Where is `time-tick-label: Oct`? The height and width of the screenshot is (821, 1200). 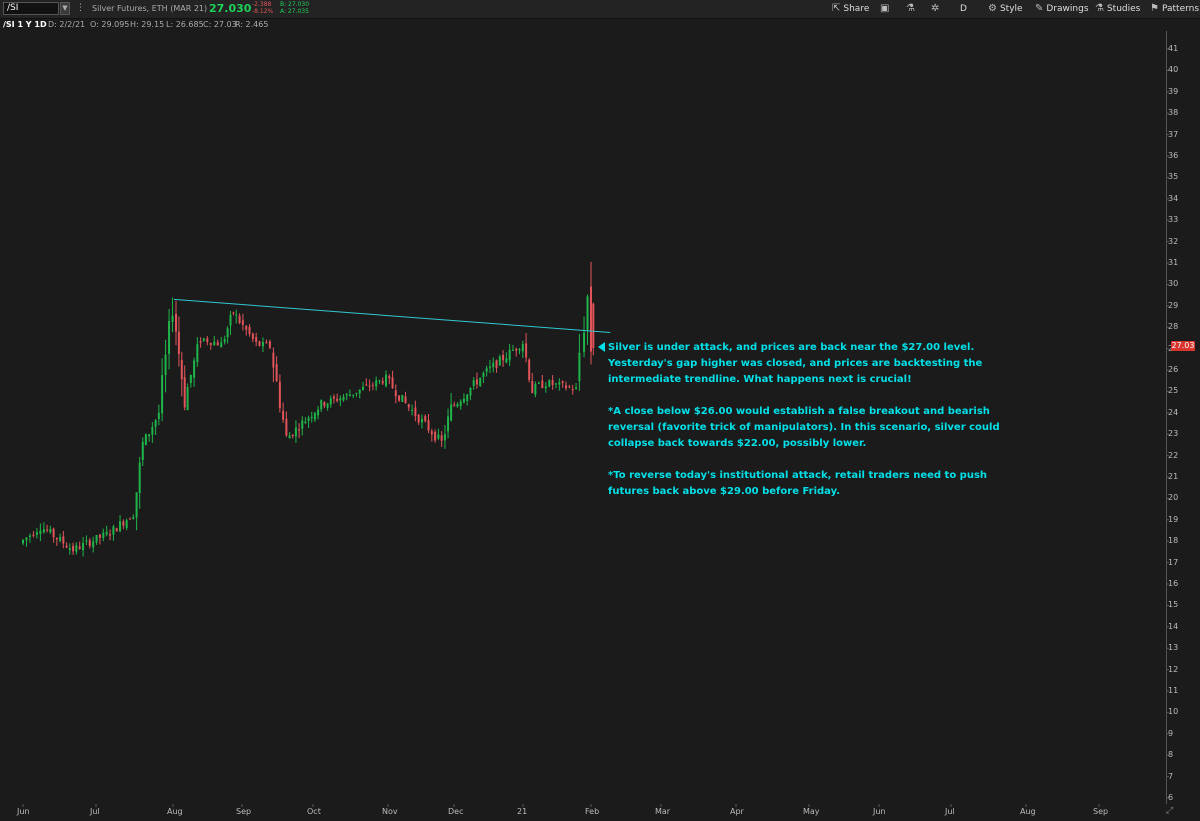
time-tick-label: Oct is located at coordinates (314, 811).